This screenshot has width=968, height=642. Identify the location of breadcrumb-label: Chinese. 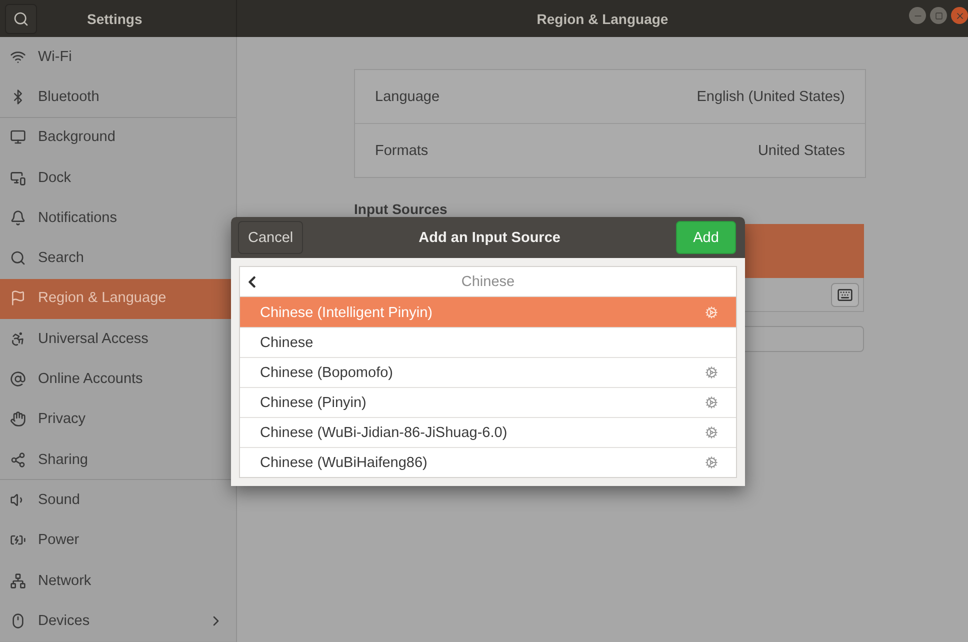
(488, 282).